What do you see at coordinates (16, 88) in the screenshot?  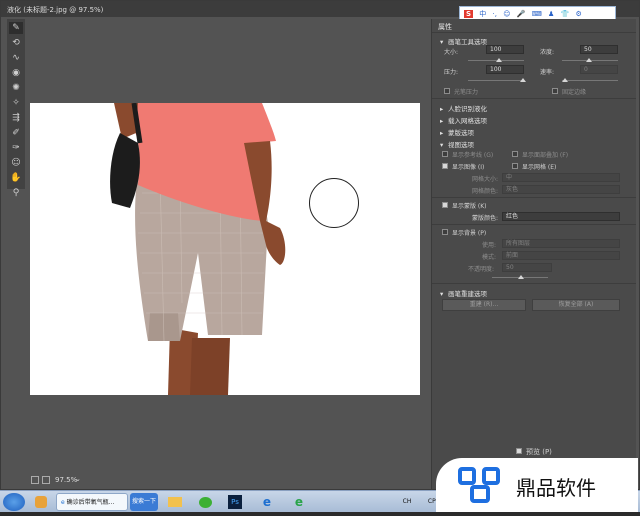 I see `pucker-tool-icon: ✺` at bounding box center [16, 88].